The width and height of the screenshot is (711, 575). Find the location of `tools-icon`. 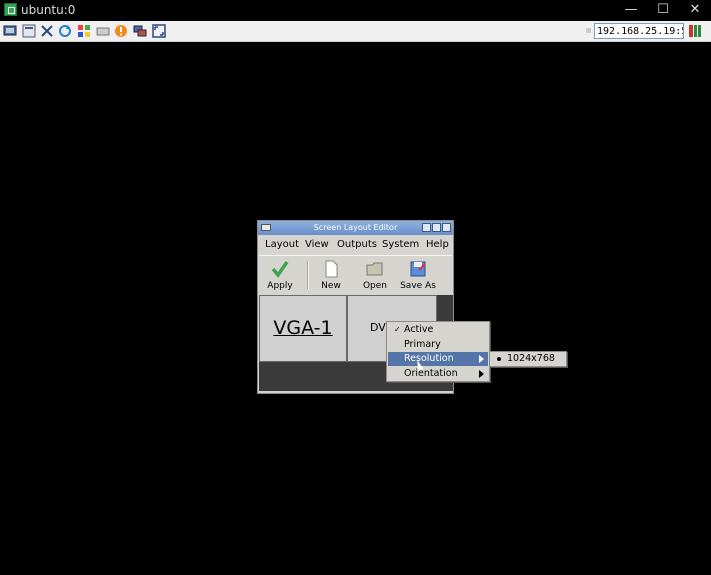

tools-icon is located at coordinates (47, 31).